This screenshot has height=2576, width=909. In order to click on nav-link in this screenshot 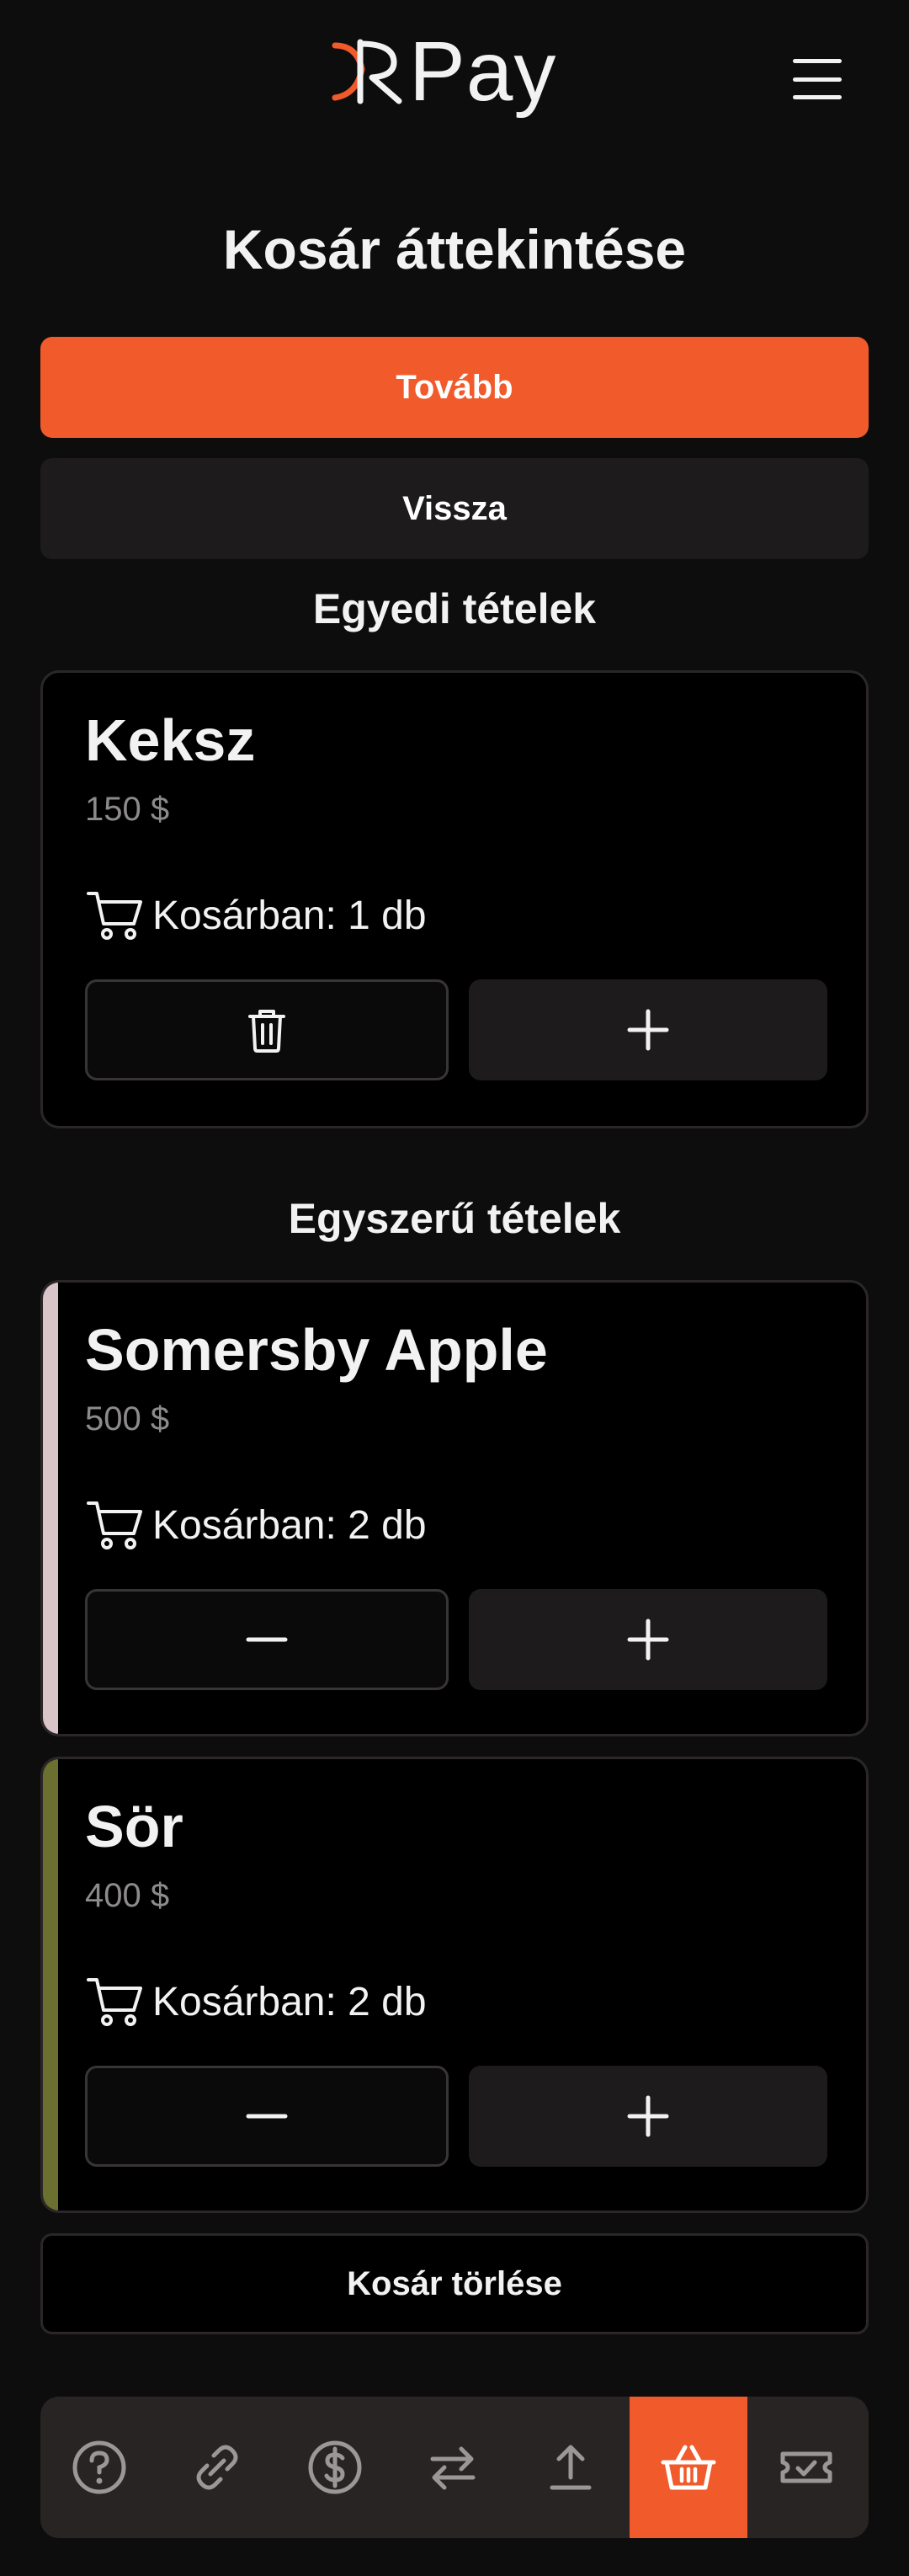, I will do `click(217, 2467)`.